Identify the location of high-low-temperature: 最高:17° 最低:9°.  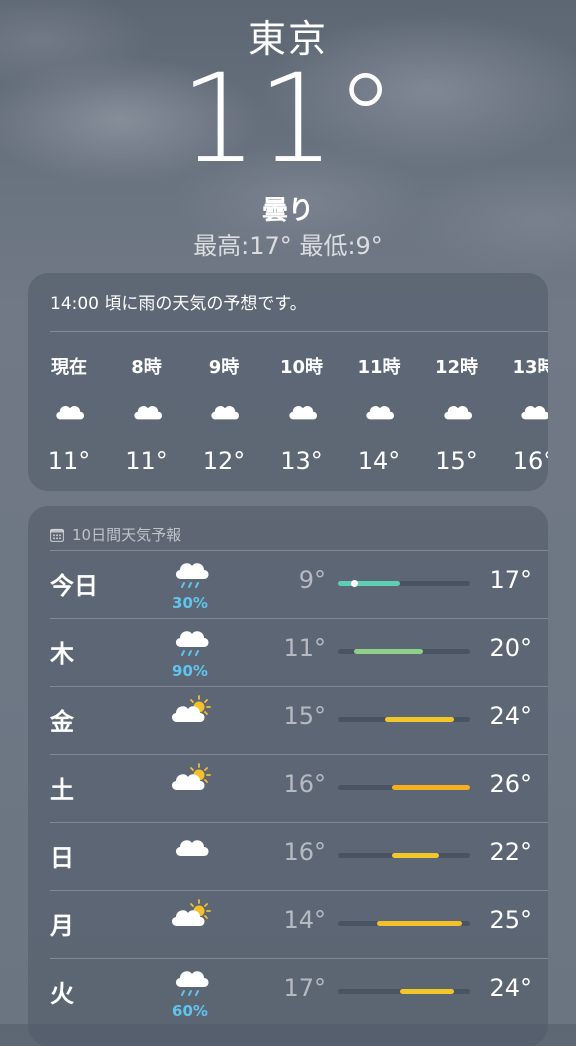
(288, 246).